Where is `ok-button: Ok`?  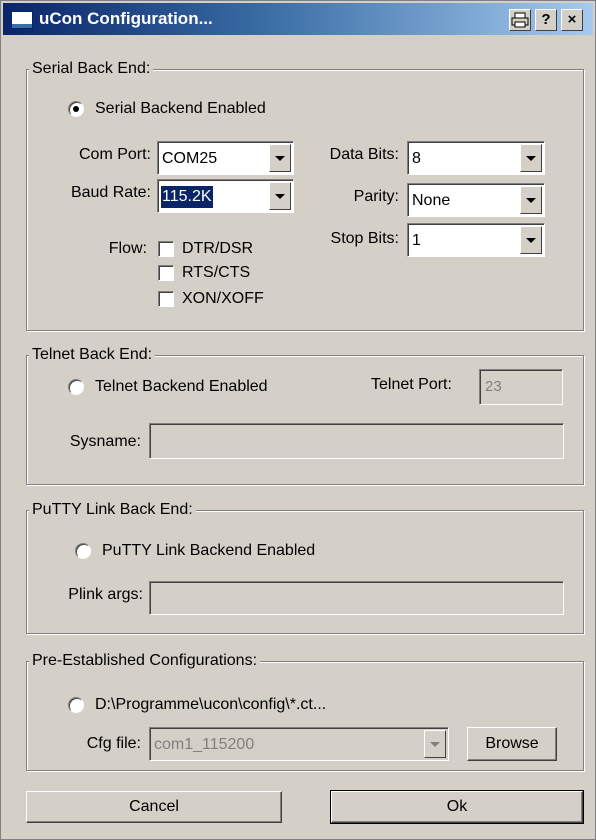
ok-button: Ok is located at coordinates (457, 807).